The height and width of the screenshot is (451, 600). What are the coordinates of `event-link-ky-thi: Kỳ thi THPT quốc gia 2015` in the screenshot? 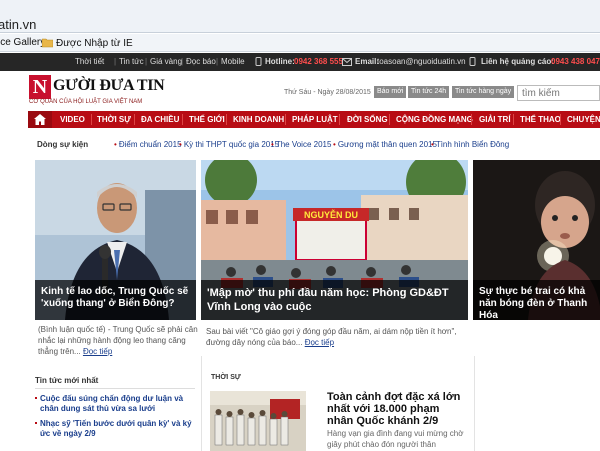 It's located at (229, 144).